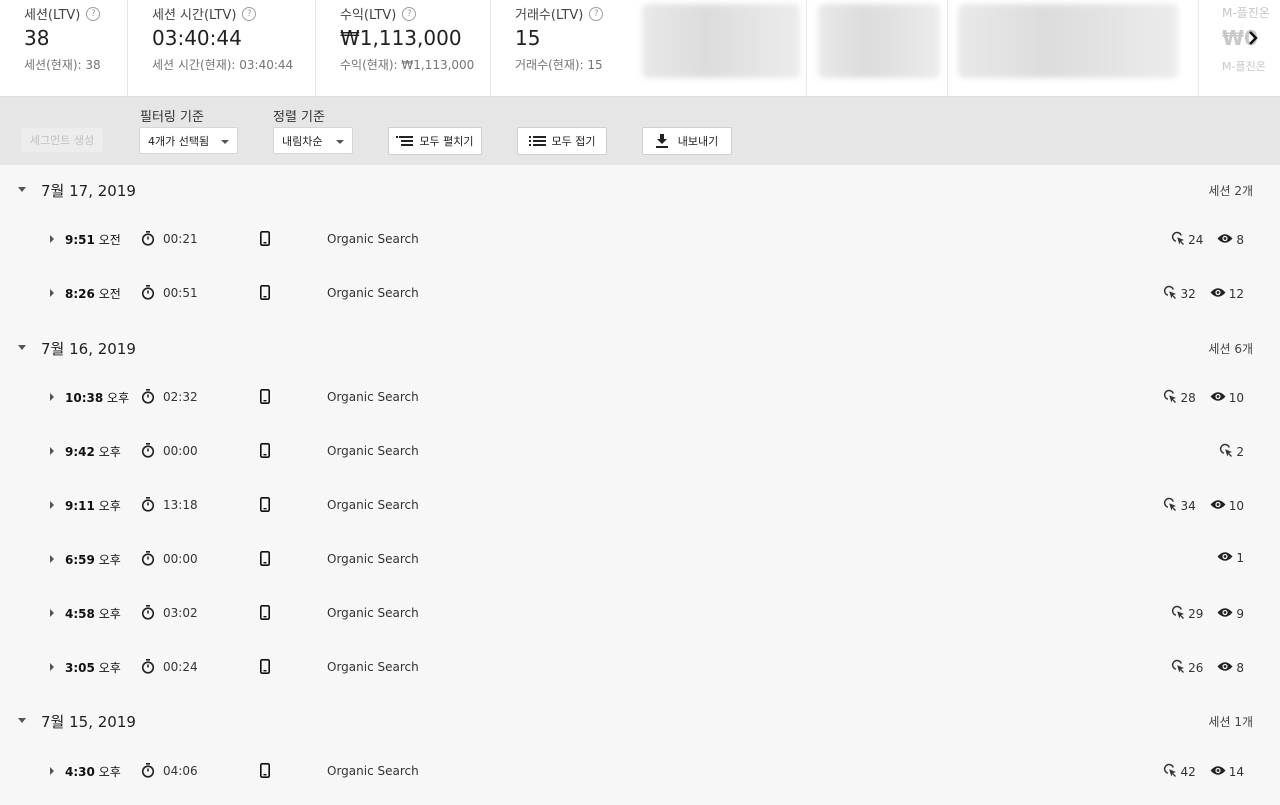 The width and height of the screenshot is (1280, 805). Describe the element at coordinates (80, 294) in the screenshot. I see `session-time-value: 8:26` at that location.